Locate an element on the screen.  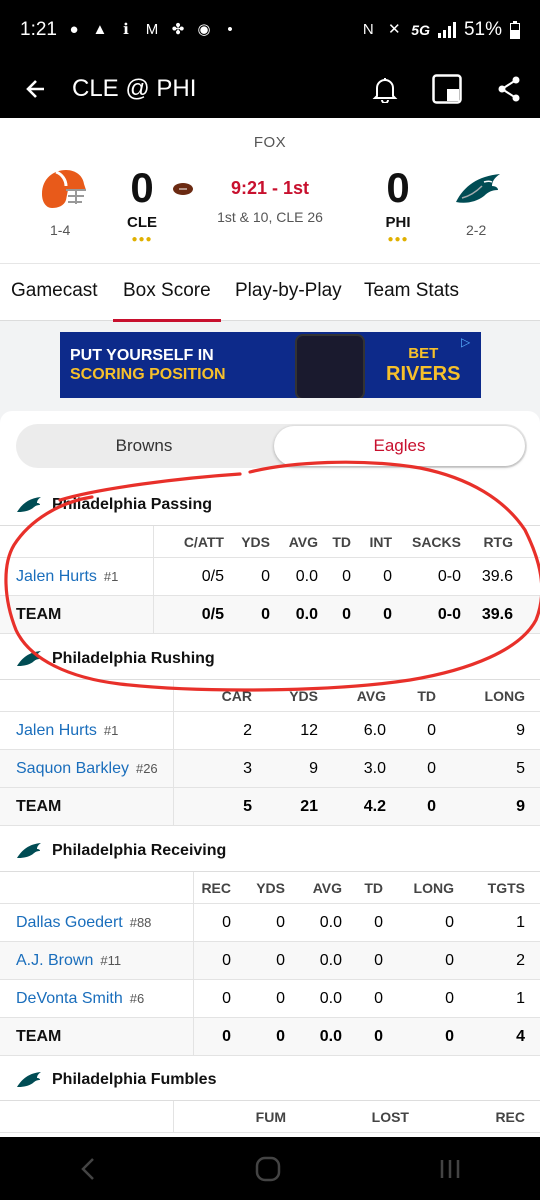
player-name-cell: A.J. Brown #11 is located at coordinates (68, 960).